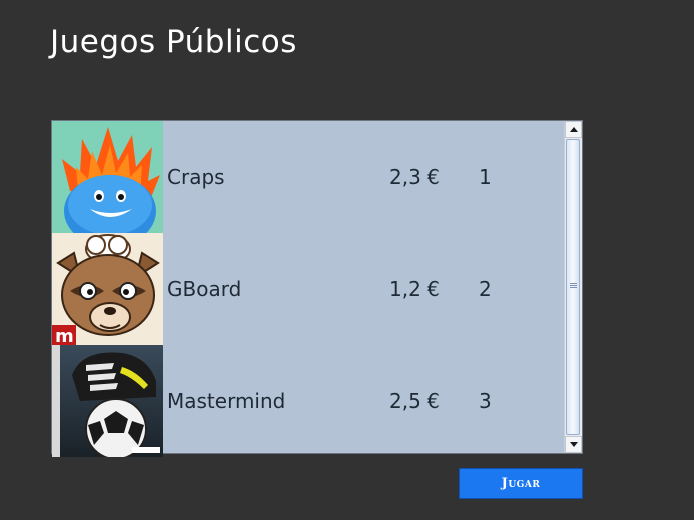  Describe the element at coordinates (107, 177) in the screenshot. I see `blue-monster-icon` at that location.